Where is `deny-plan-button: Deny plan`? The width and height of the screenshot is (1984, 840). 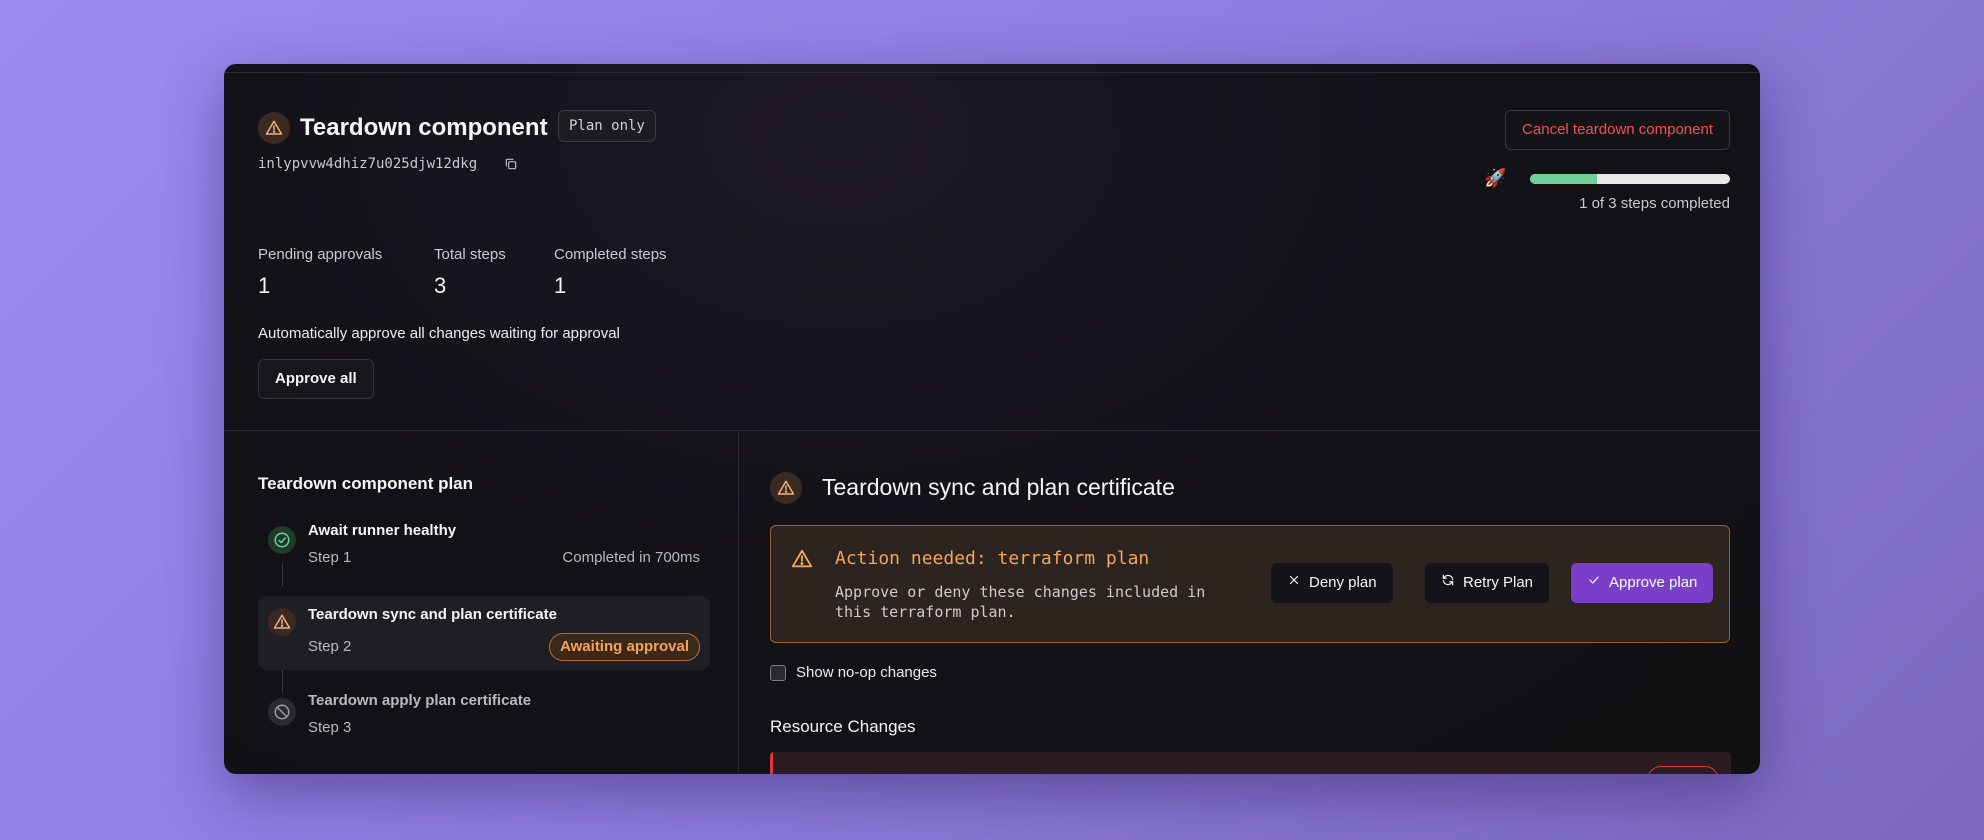
deny-plan-button: Deny plan is located at coordinates (1332, 583).